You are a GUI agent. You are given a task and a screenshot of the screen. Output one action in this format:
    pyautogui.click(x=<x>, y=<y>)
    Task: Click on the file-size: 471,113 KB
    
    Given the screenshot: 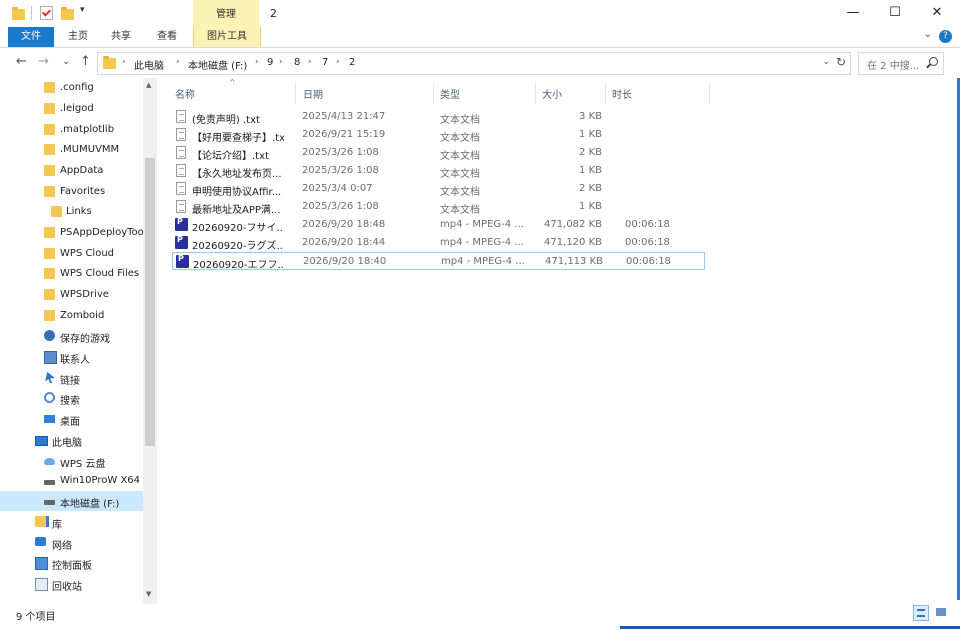 What is the action you would take?
    pyautogui.click(x=574, y=261)
    